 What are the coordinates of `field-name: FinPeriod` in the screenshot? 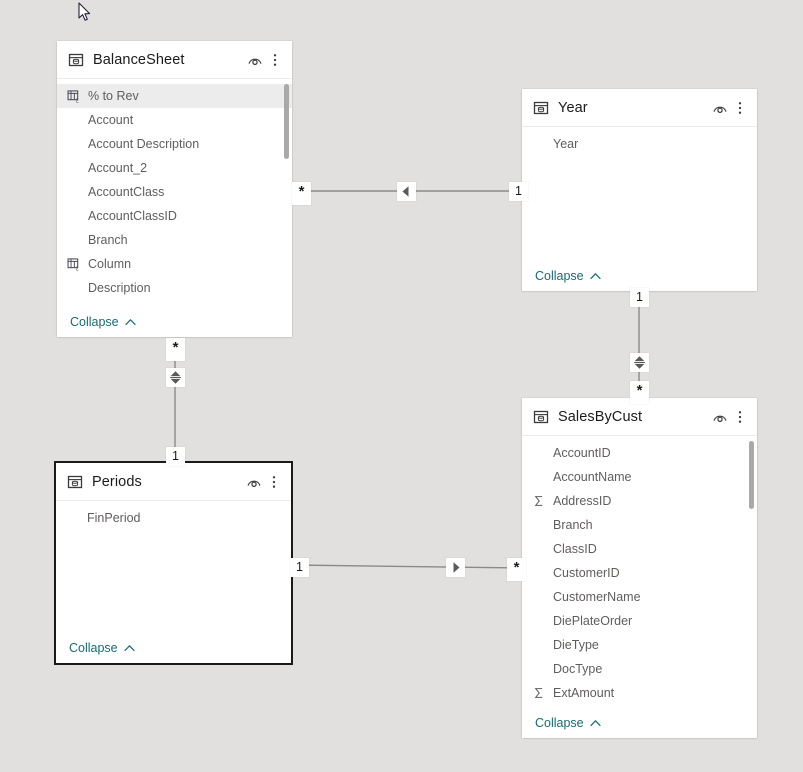 It's located at (114, 518).